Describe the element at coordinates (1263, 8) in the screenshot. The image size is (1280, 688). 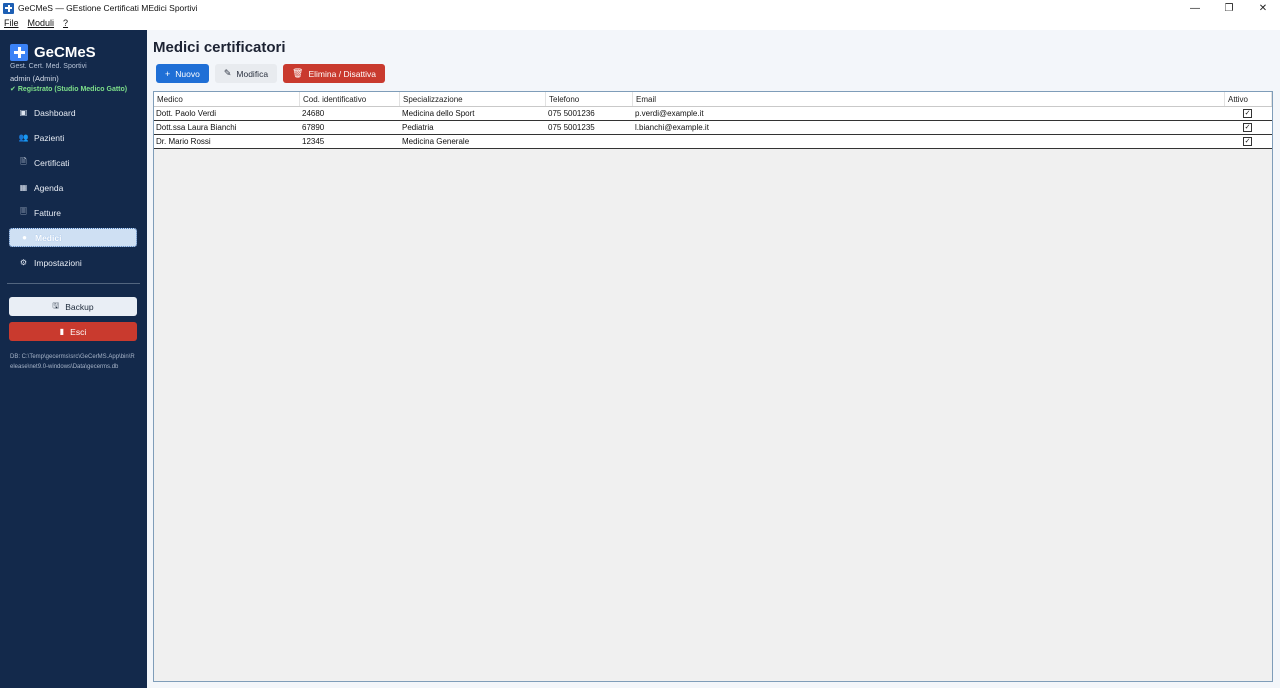
I see `close-button: ✕` at that location.